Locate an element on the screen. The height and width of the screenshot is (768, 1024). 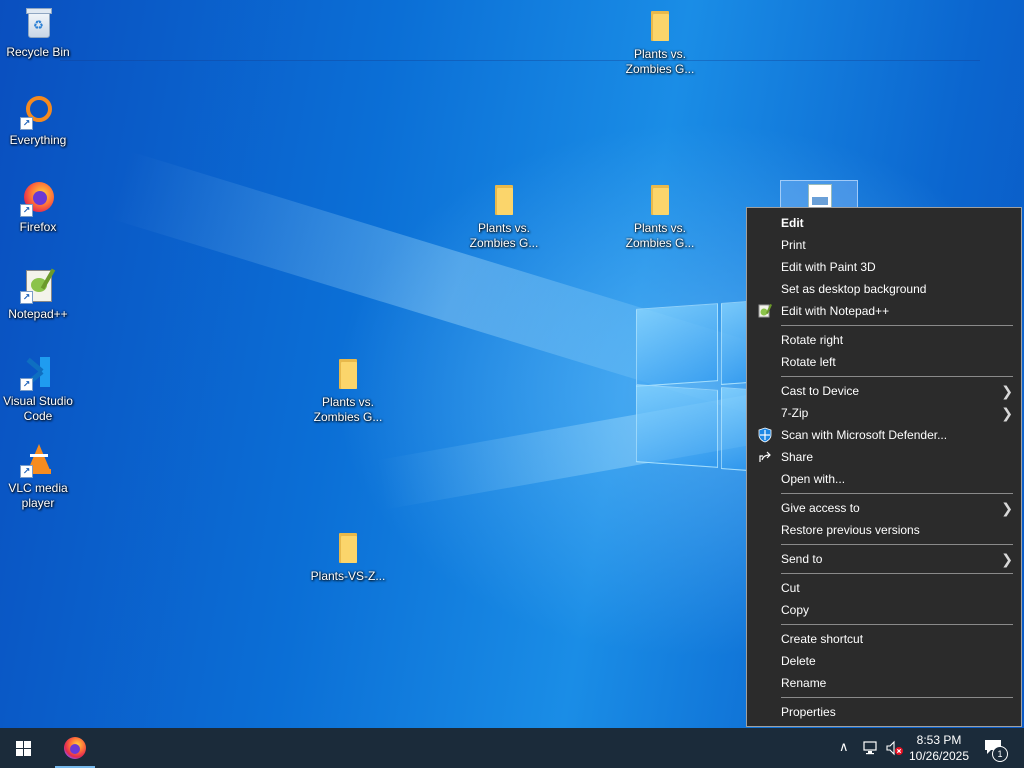
icon-label: VLC media player is located at coordinates (38, 495).